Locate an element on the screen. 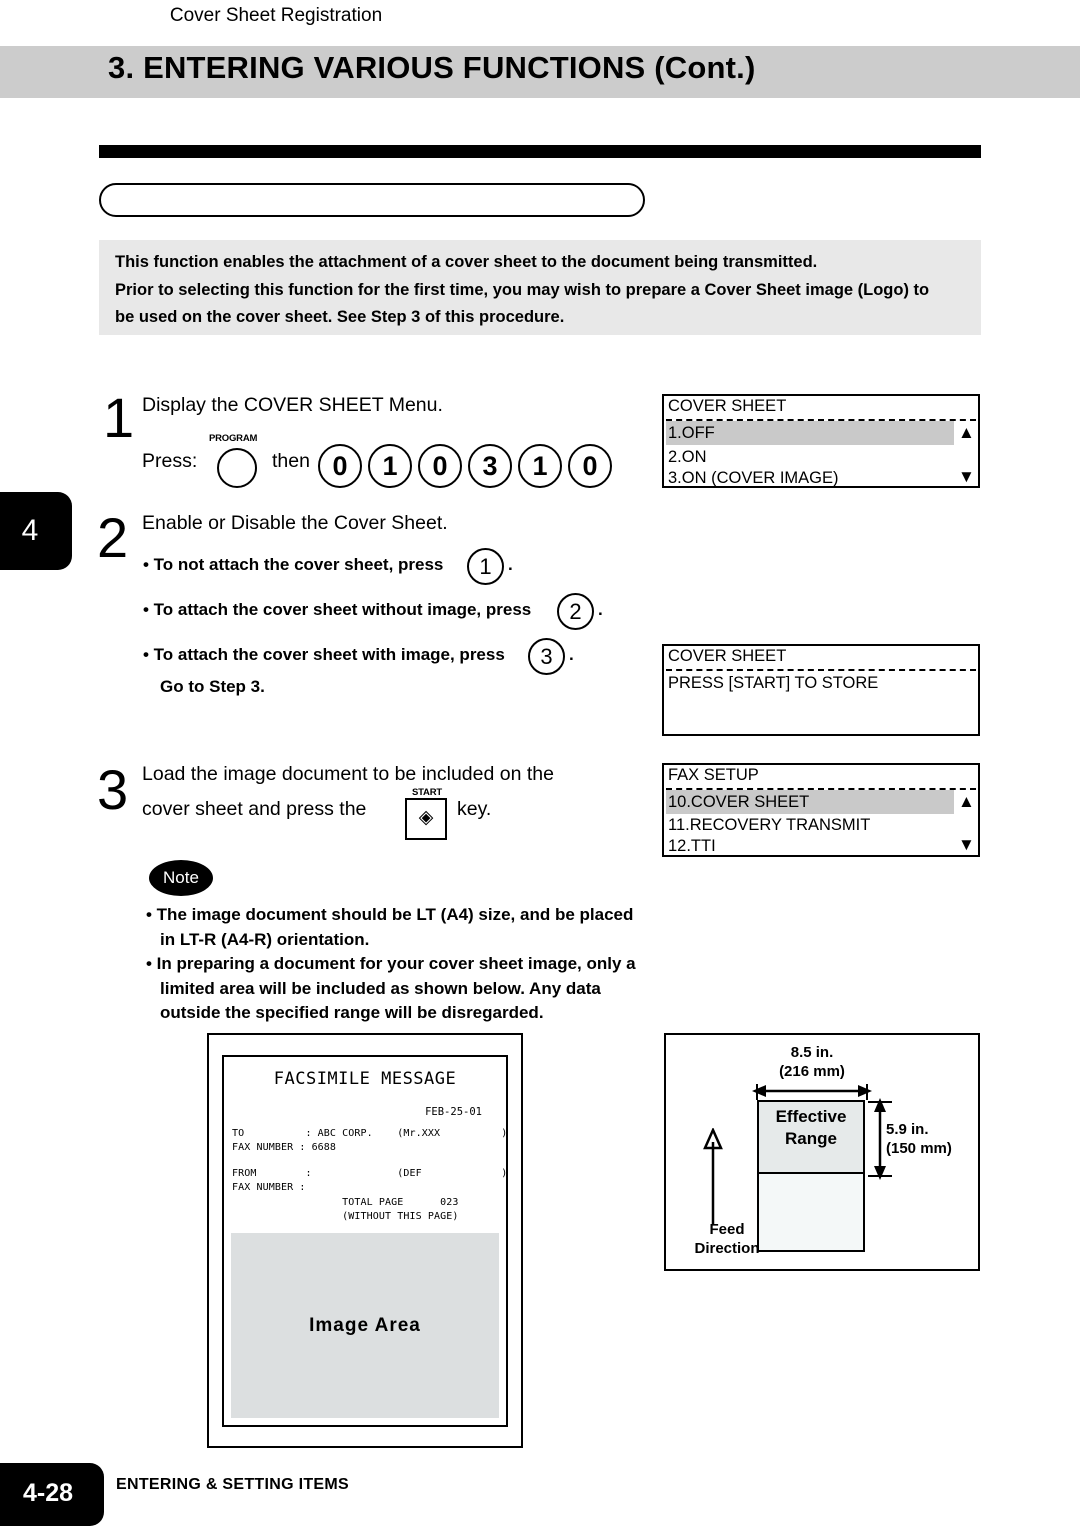  footer-section-title: ENTERING & SETTING ITEMS is located at coordinates (232, 1484).